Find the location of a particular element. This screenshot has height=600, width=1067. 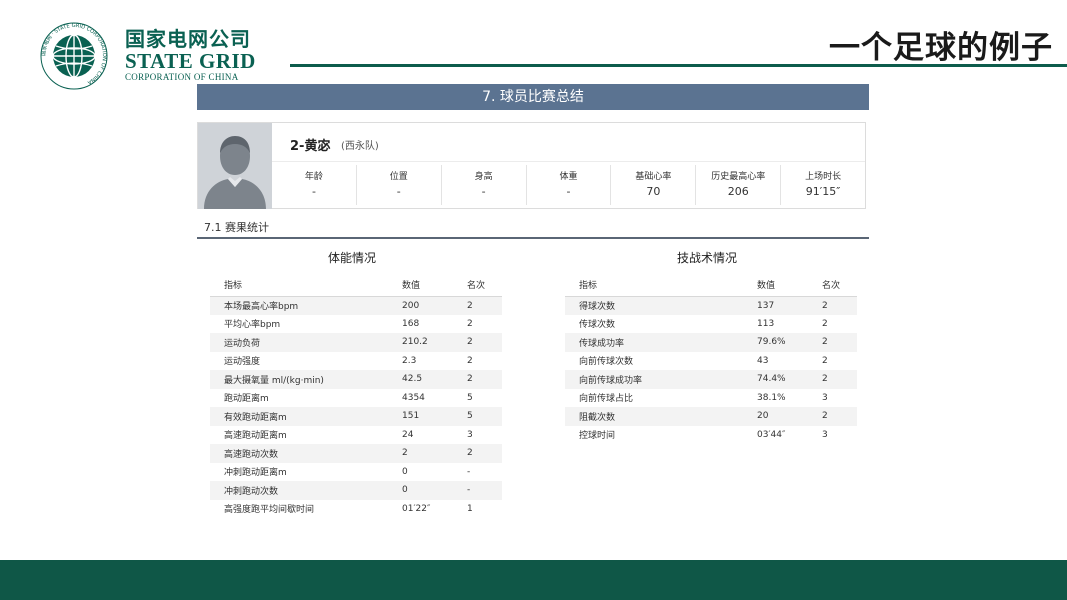

metric-rank-cell: 1 is located at coordinates (470, 508).